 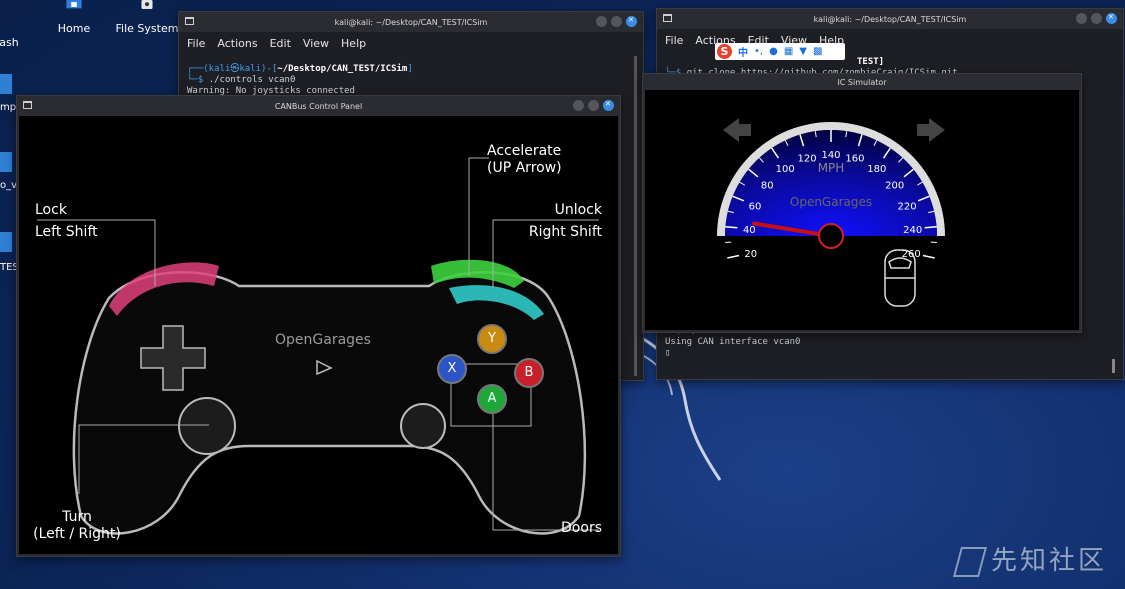 What do you see at coordinates (890, 62) in the screenshot?
I see `terminal2-prompt-line: TEST]` at bounding box center [890, 62].